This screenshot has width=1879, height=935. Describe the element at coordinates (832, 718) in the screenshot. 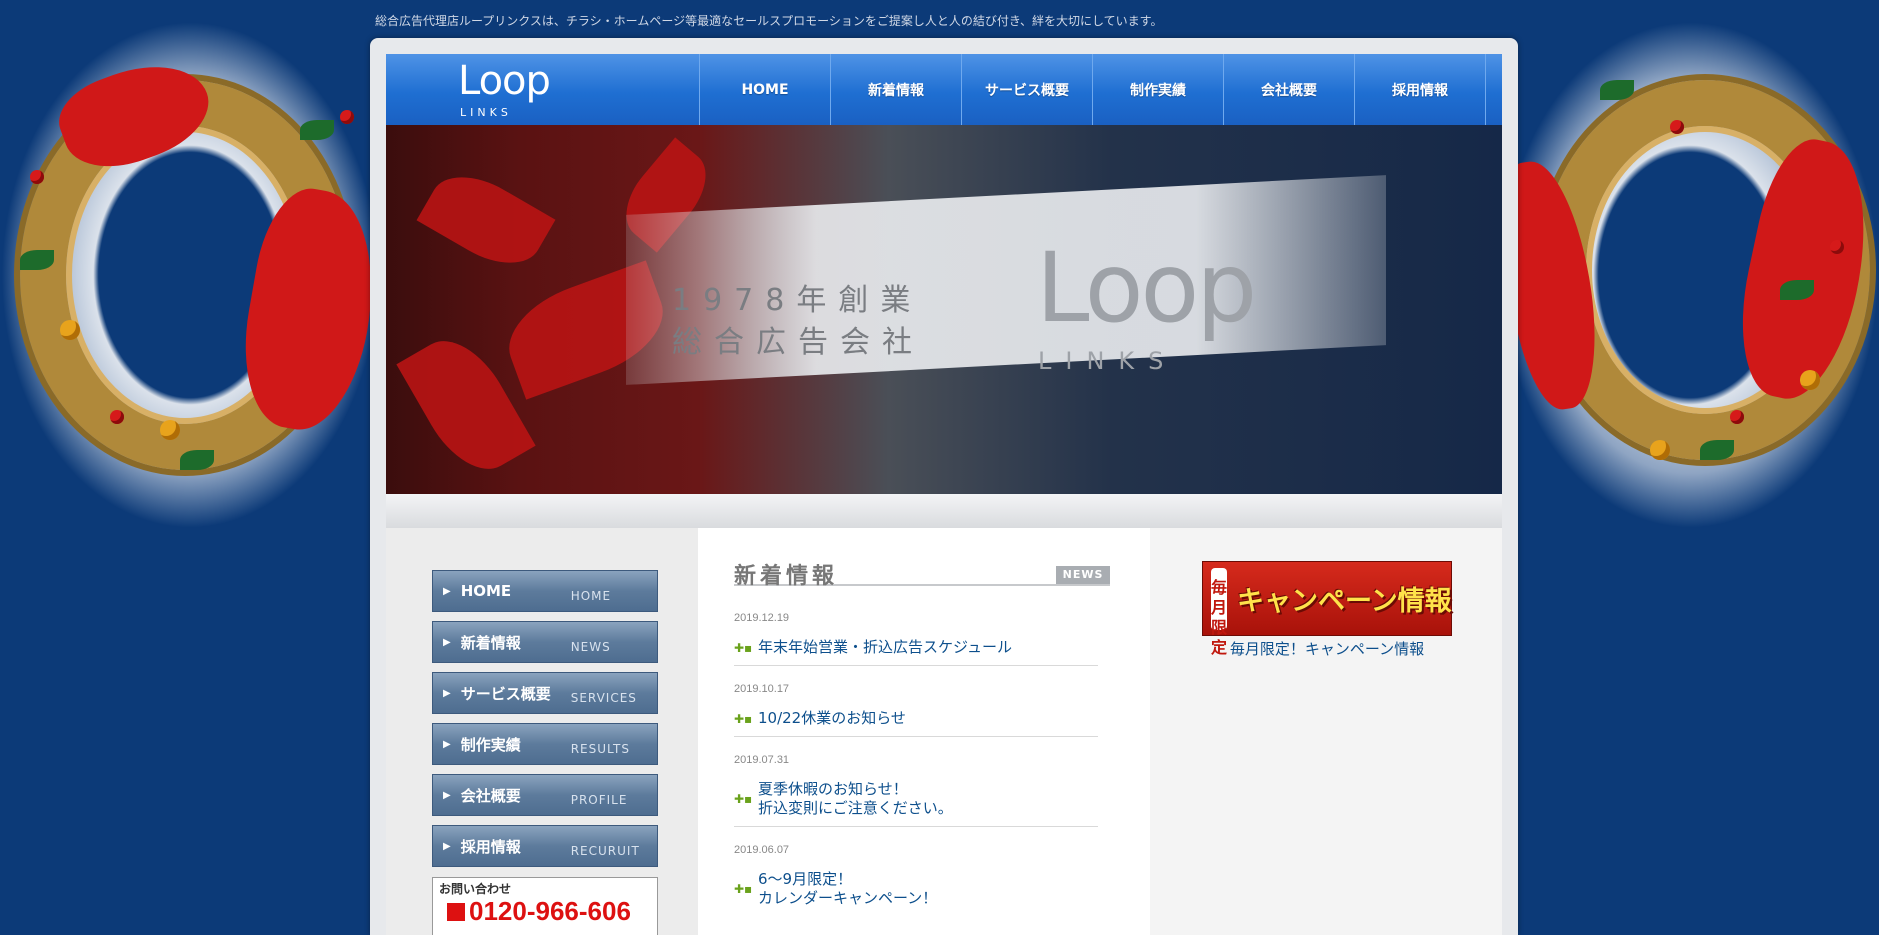

I see `news-title: 10/22休業のお知らせ` at that location.